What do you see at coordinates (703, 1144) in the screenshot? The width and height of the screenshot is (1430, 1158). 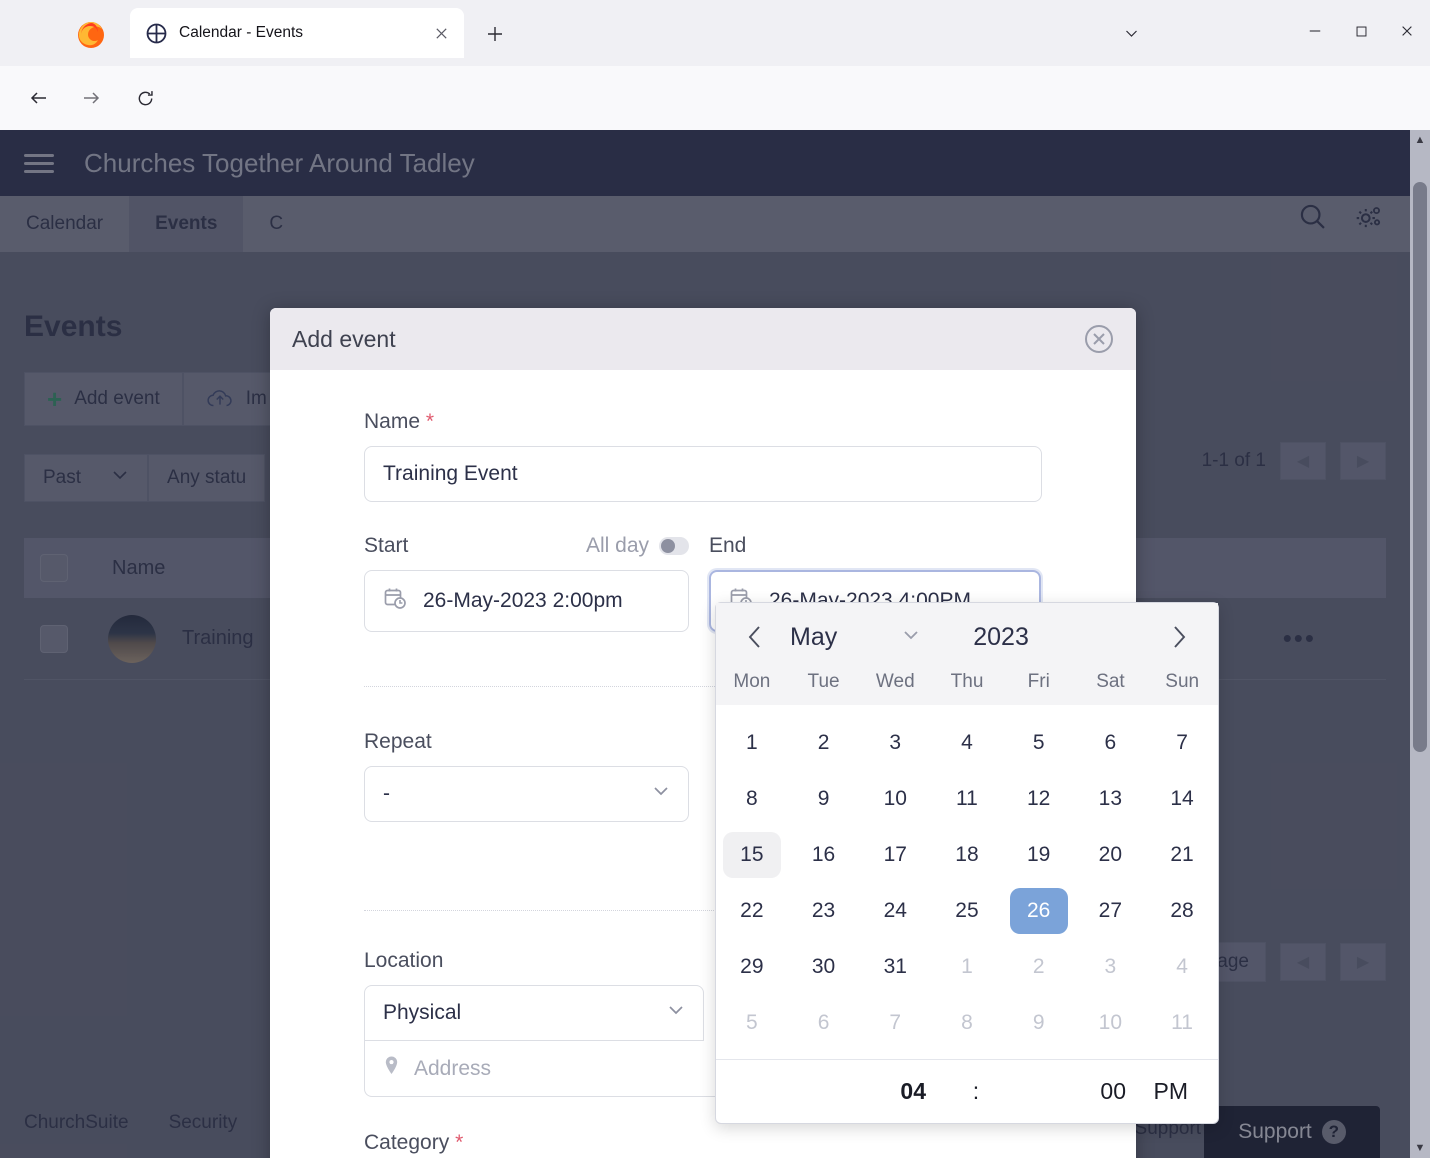 I see `category-field-group: Category * -` at bounding box center [703, 1144].